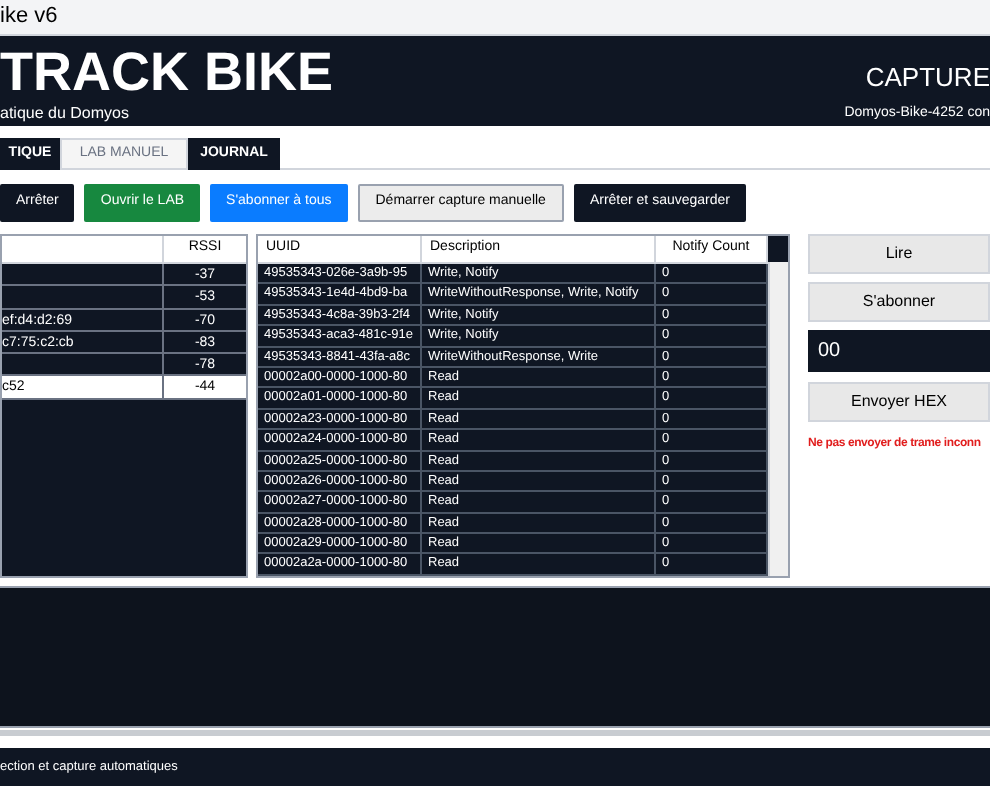  Describe the element at coordinates (899, 351) in the screenshot. I see `hex-input-field: 00` at that location.